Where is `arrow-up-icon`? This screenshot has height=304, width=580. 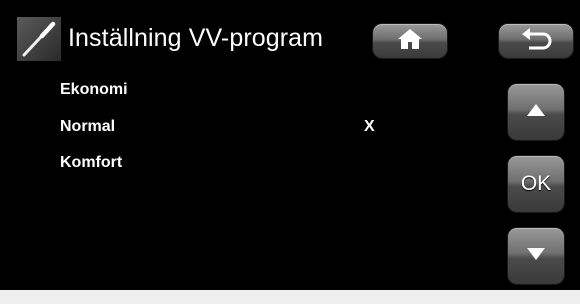 arrow-up-icon is located at coordinates (536, 112).